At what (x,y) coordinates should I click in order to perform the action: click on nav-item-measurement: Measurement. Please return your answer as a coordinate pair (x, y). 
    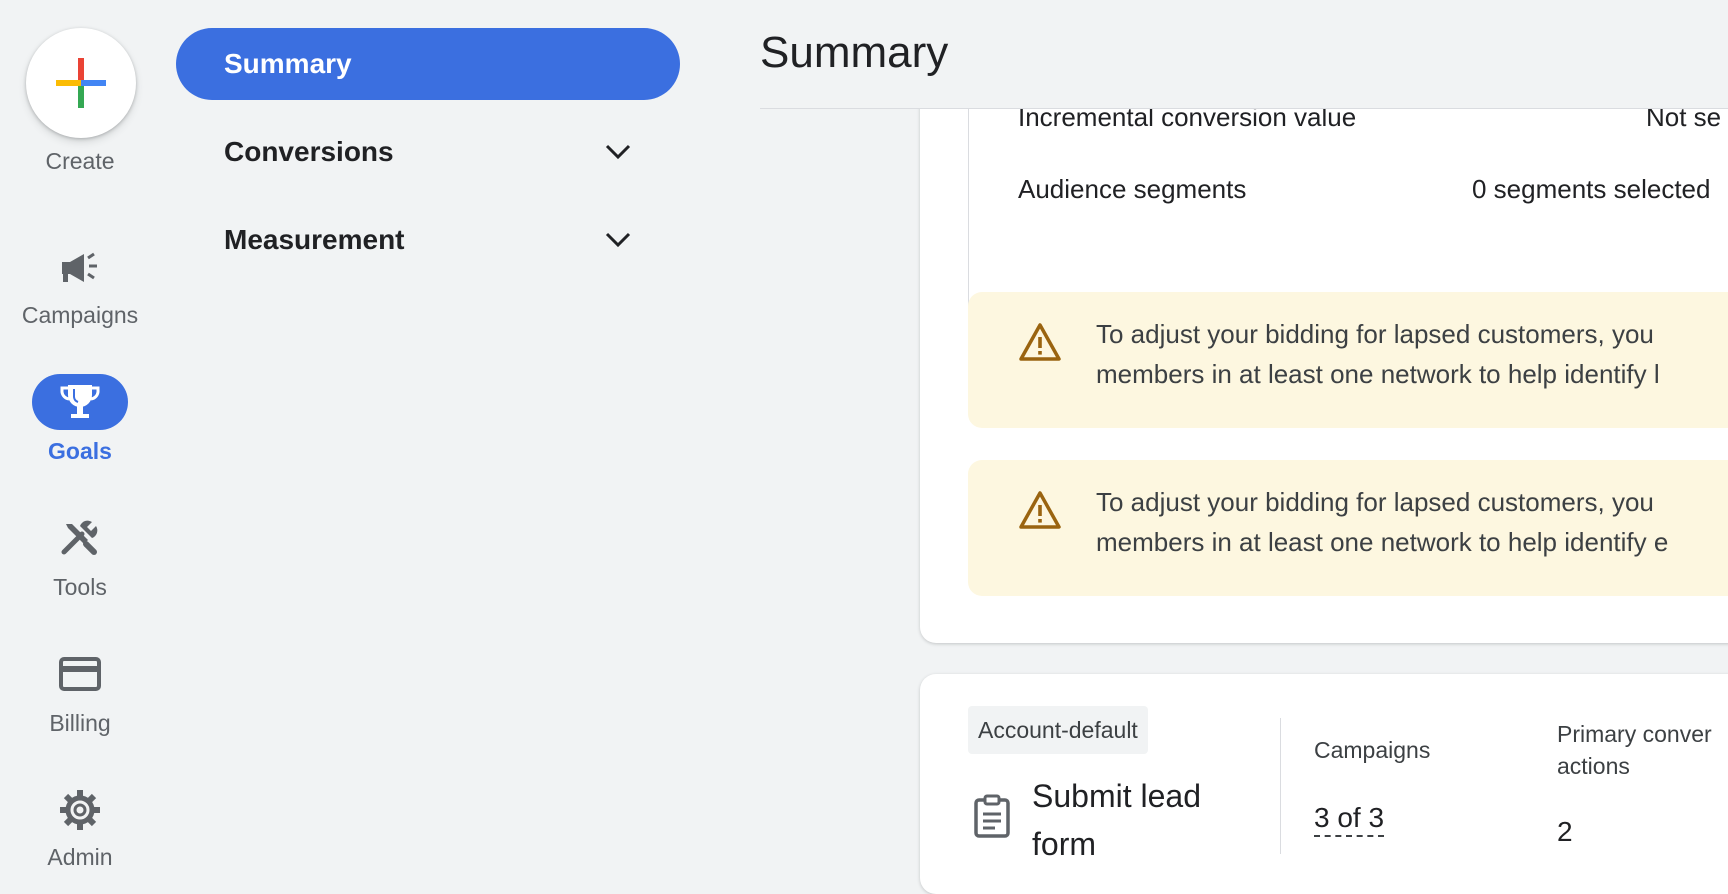
    Looking at the image, I should click on (428, 240).